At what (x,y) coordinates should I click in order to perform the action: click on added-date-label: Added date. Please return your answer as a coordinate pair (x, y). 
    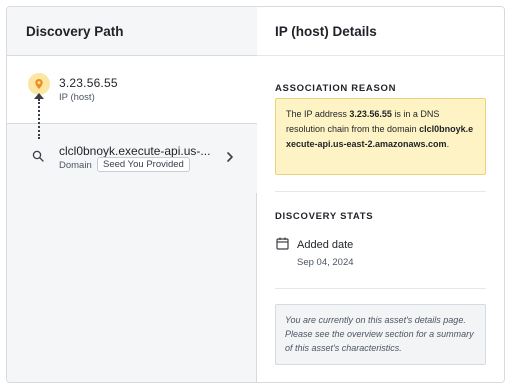
    Looking at the image, I should click on (325, 245).